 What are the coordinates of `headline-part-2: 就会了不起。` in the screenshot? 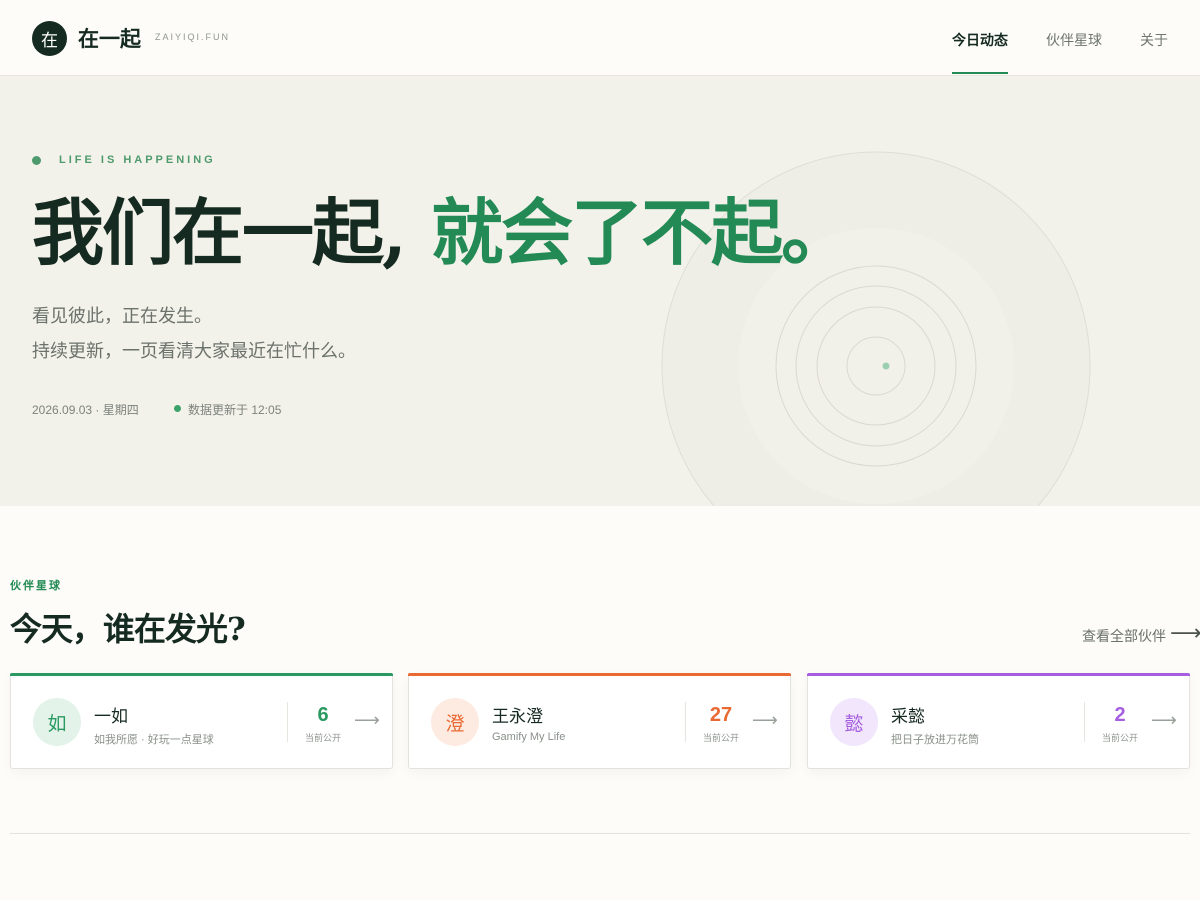 It's located at (642, 232).